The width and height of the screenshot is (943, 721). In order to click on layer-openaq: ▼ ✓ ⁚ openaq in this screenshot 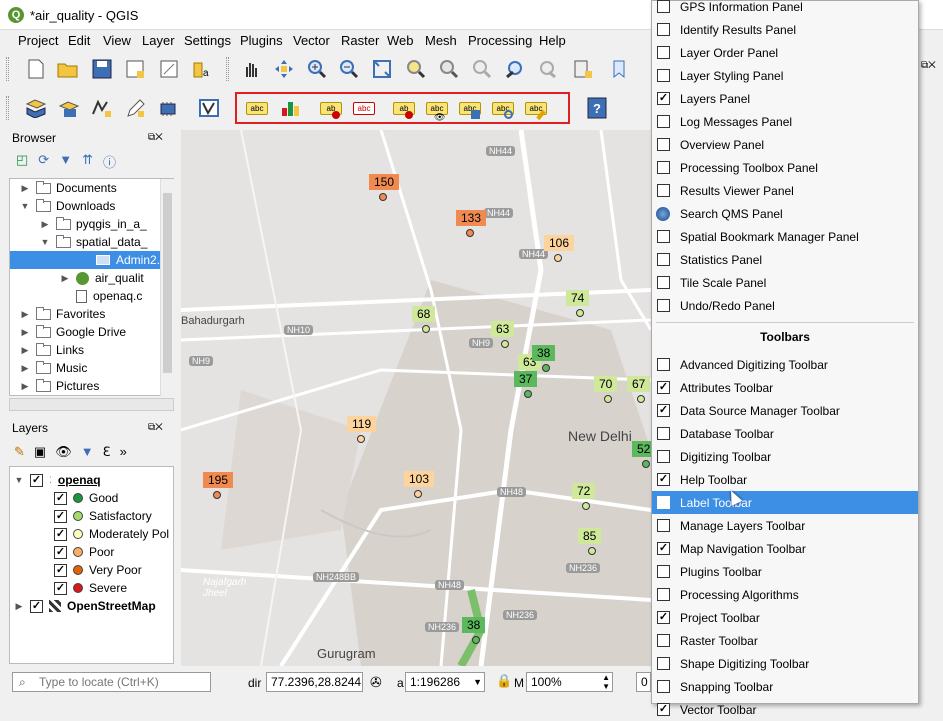, I will do `click(57, 480)`.